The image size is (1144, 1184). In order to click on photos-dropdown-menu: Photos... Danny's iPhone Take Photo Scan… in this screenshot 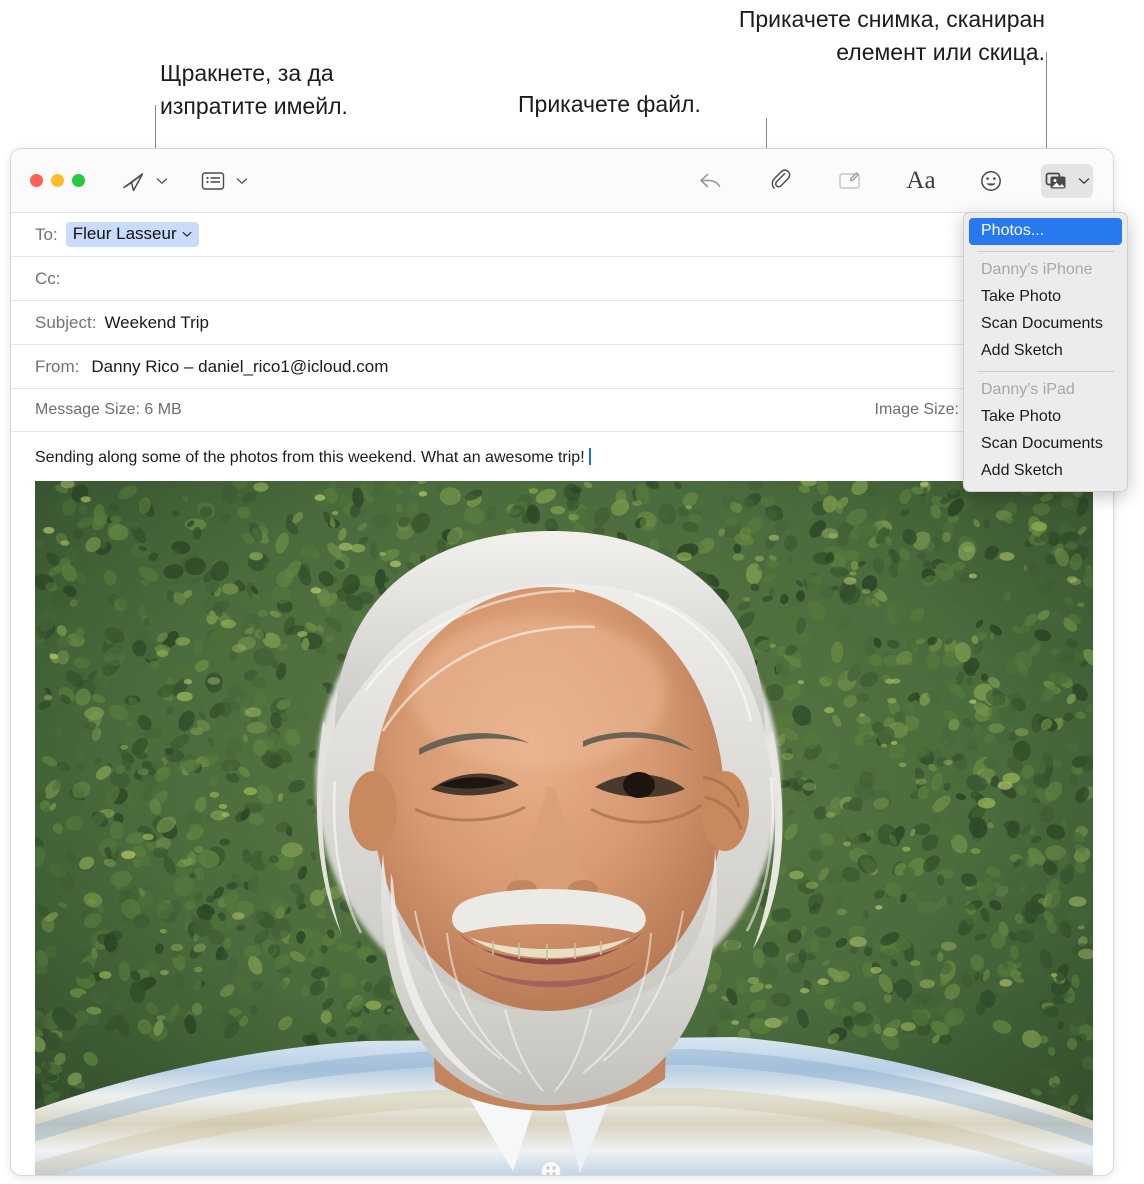, I will do `click(1045, 352)`.